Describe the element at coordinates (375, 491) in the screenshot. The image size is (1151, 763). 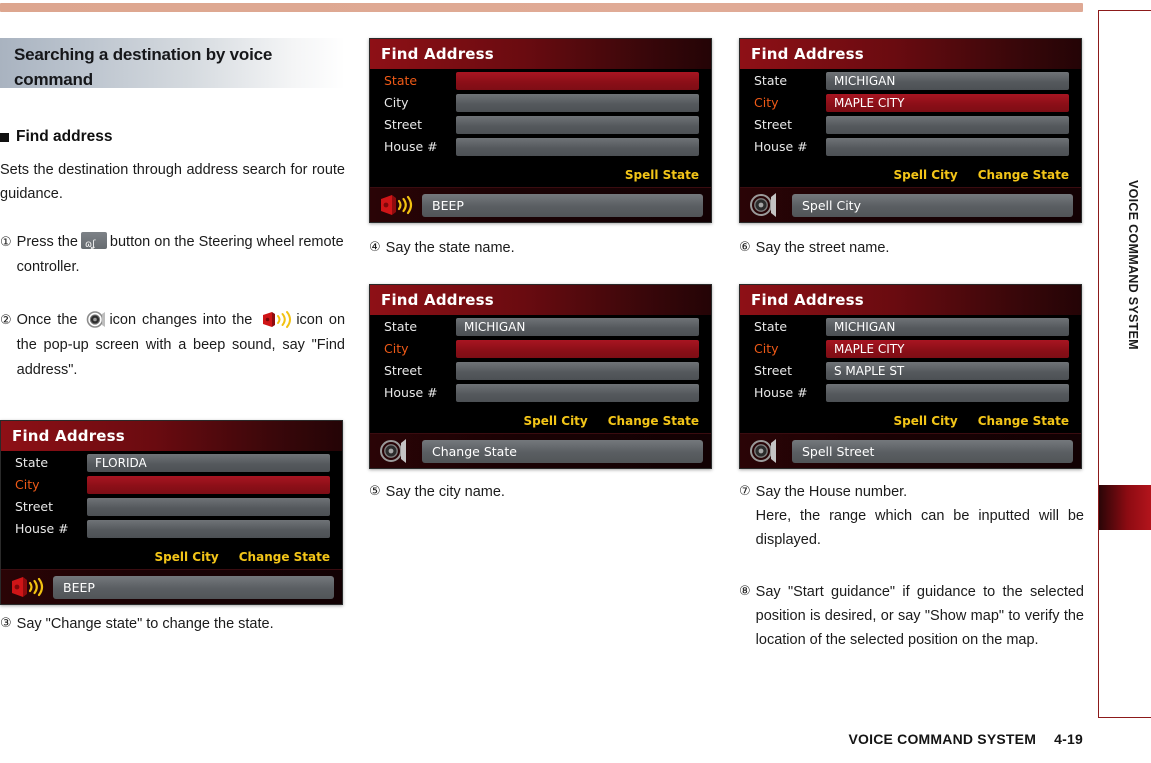
I see `step-5-number: ⑤` at that location.